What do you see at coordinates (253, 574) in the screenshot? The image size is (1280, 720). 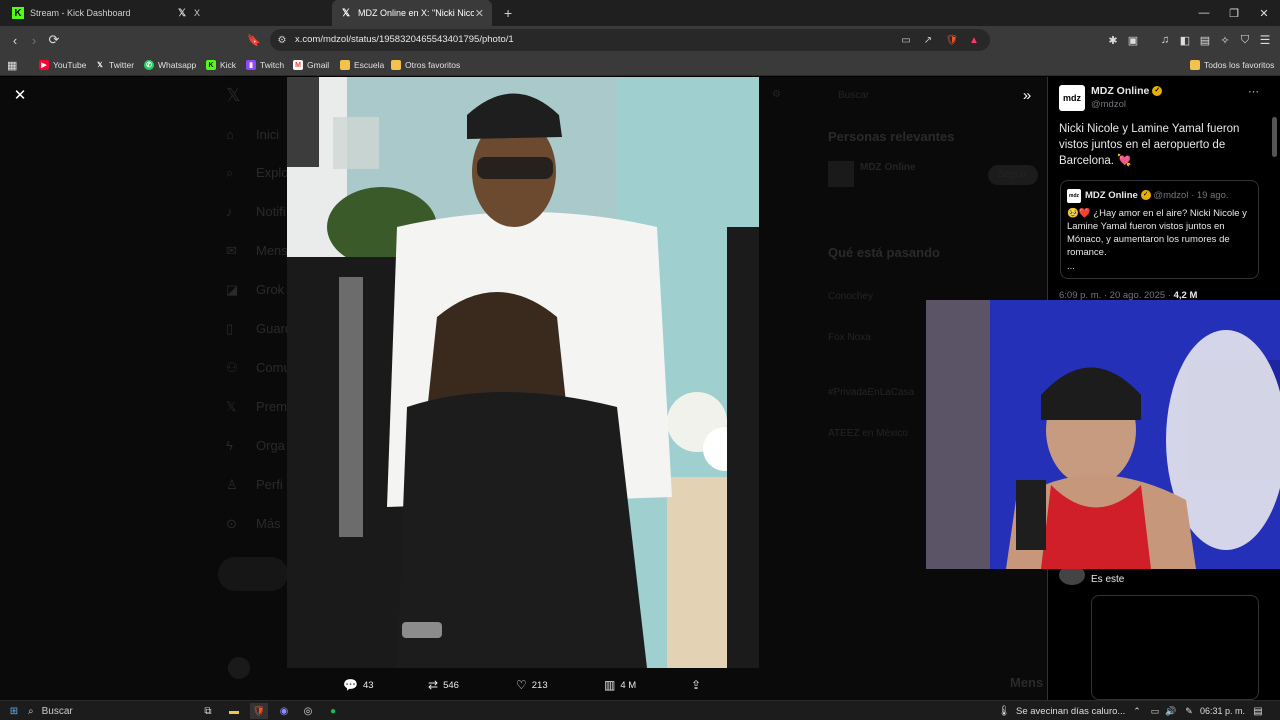 I see `ghost-post-button` at bounding box center [253, 574].